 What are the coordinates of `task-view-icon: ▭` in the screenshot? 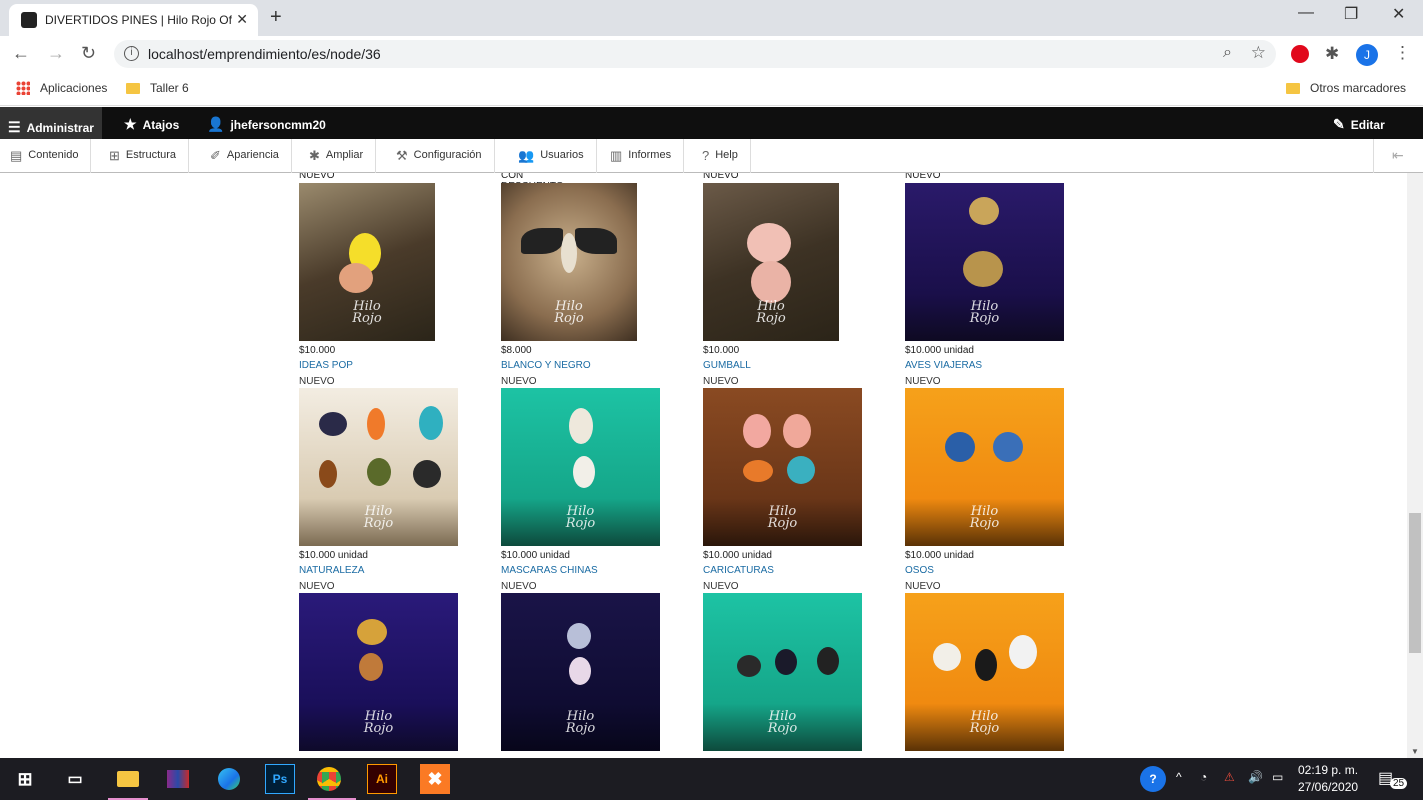 It's located at (75, 779).